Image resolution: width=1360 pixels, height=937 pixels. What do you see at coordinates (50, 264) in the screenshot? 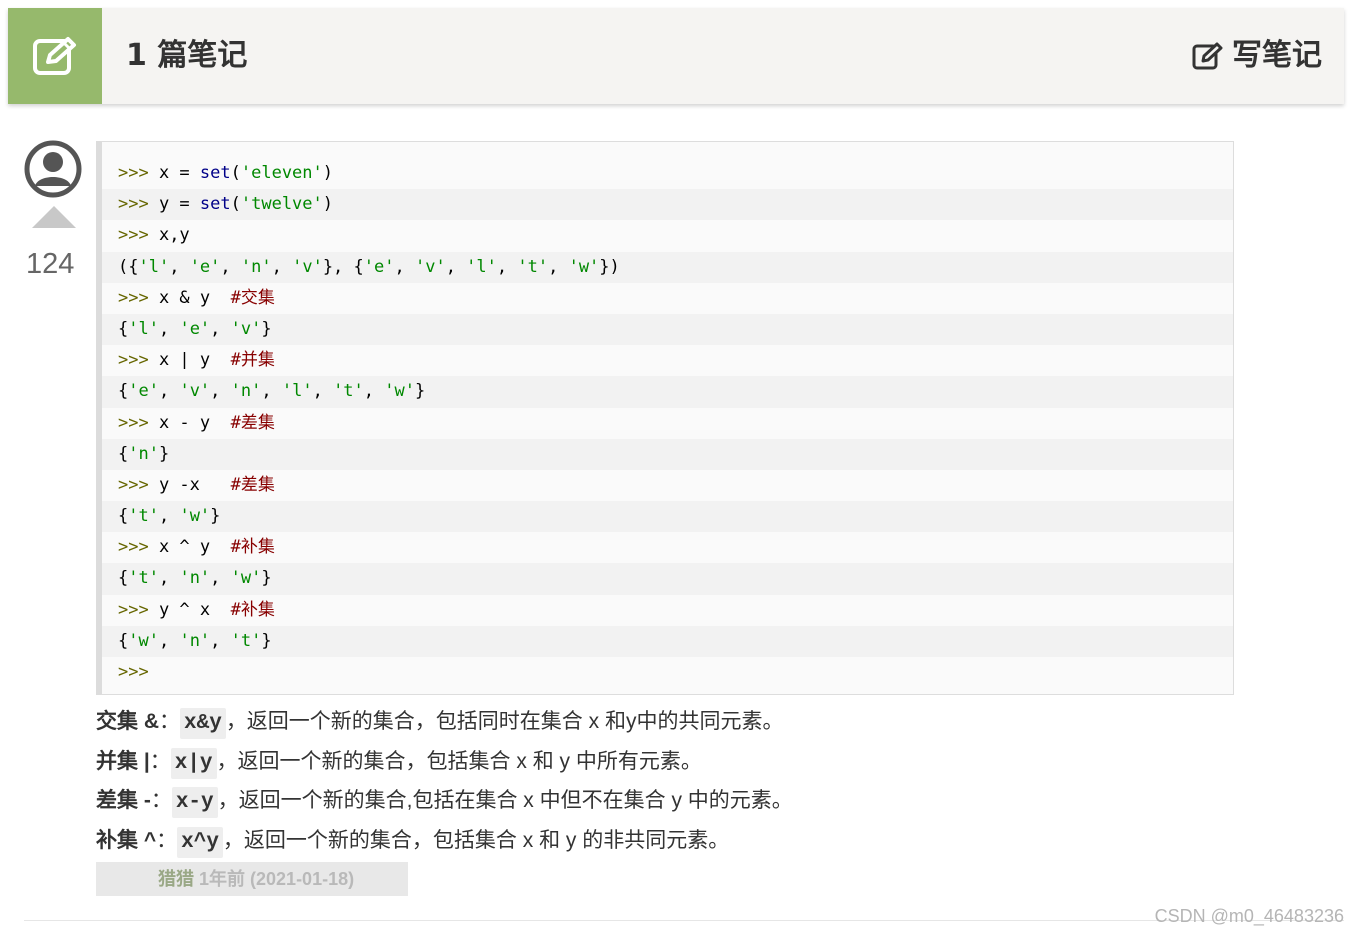
I see `vote-count: 124` at bounding box center [50, 264].